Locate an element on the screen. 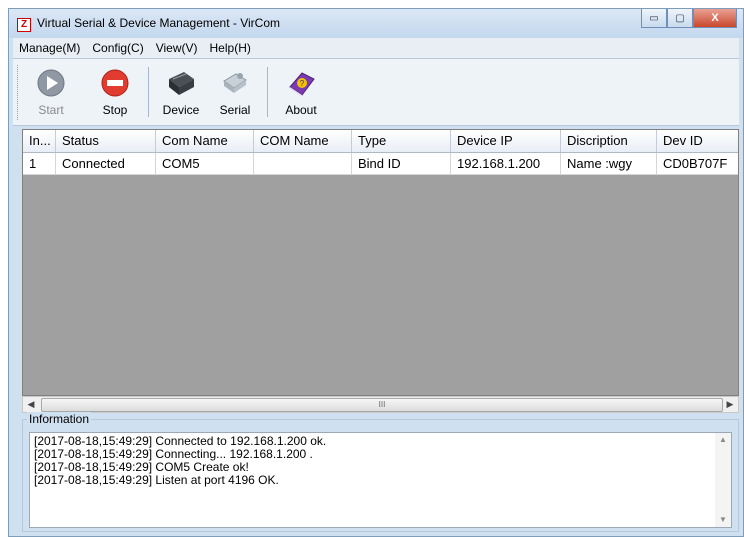 The height and width of the screenshot is (537, 744). cell-device-ip: 192.168.1.200 is located at coordinates (506, 164).